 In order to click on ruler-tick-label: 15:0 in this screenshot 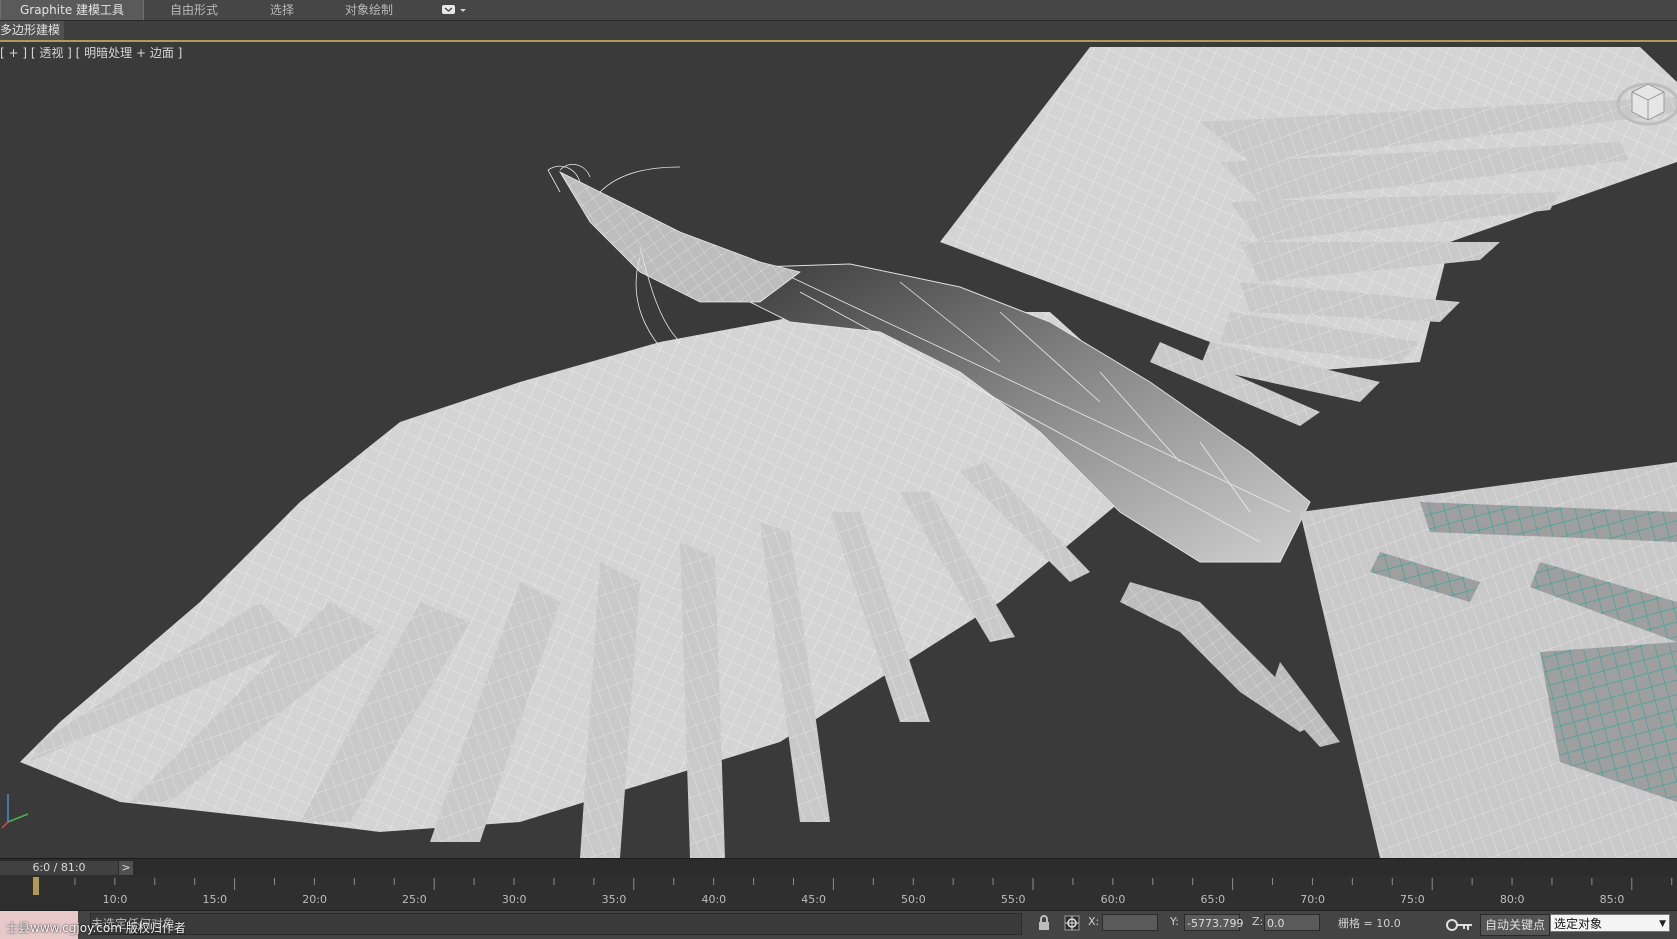, I will do `click(215, 899)`.